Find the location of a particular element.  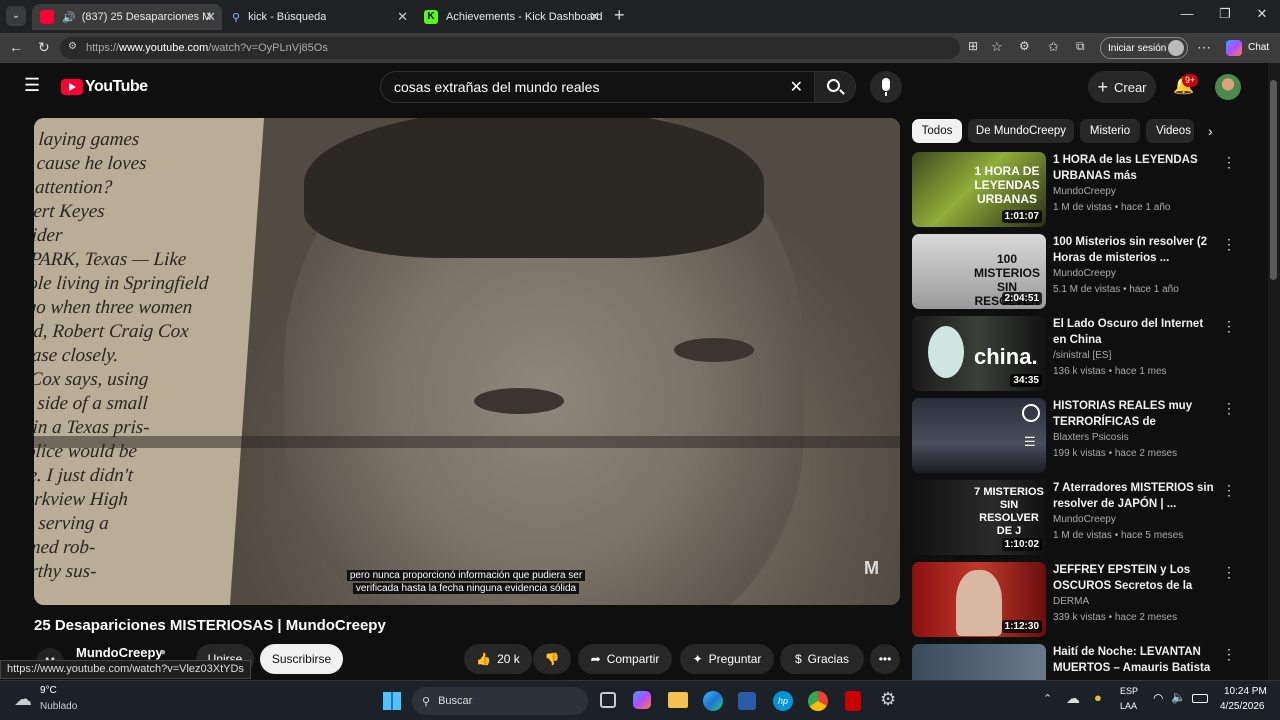

channel-name: MundoCreepy is located at coordinates (119, 652).